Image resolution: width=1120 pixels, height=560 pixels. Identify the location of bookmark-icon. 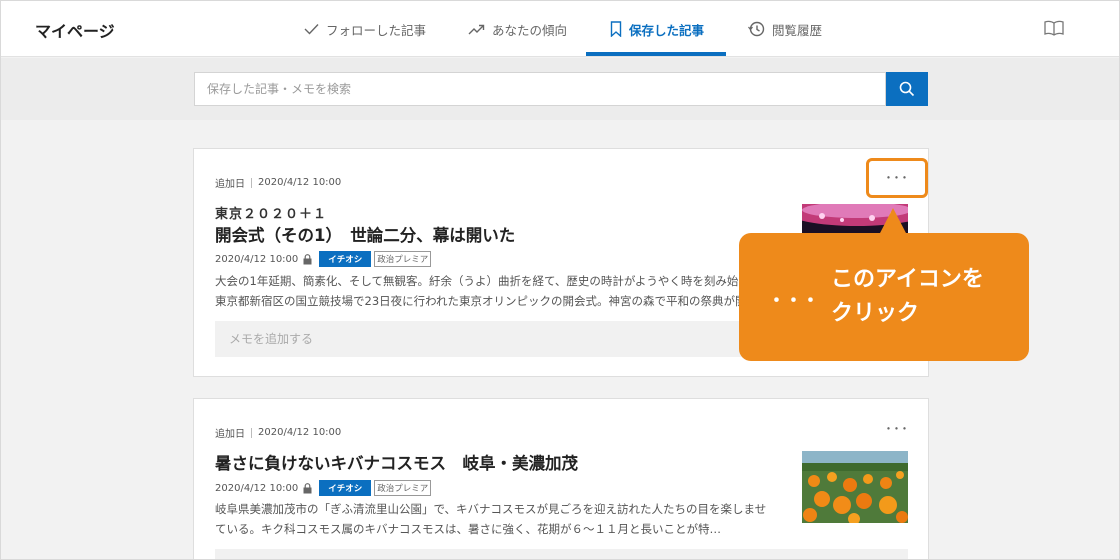
(616, 29).